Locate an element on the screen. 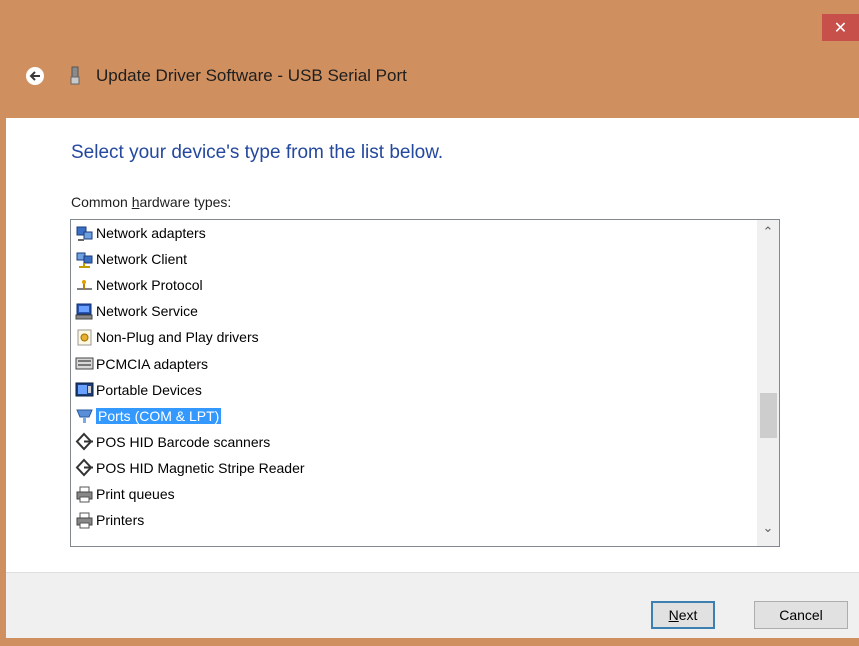  scroll-up-icon: ⌃ is located at coordinates (768, 233).